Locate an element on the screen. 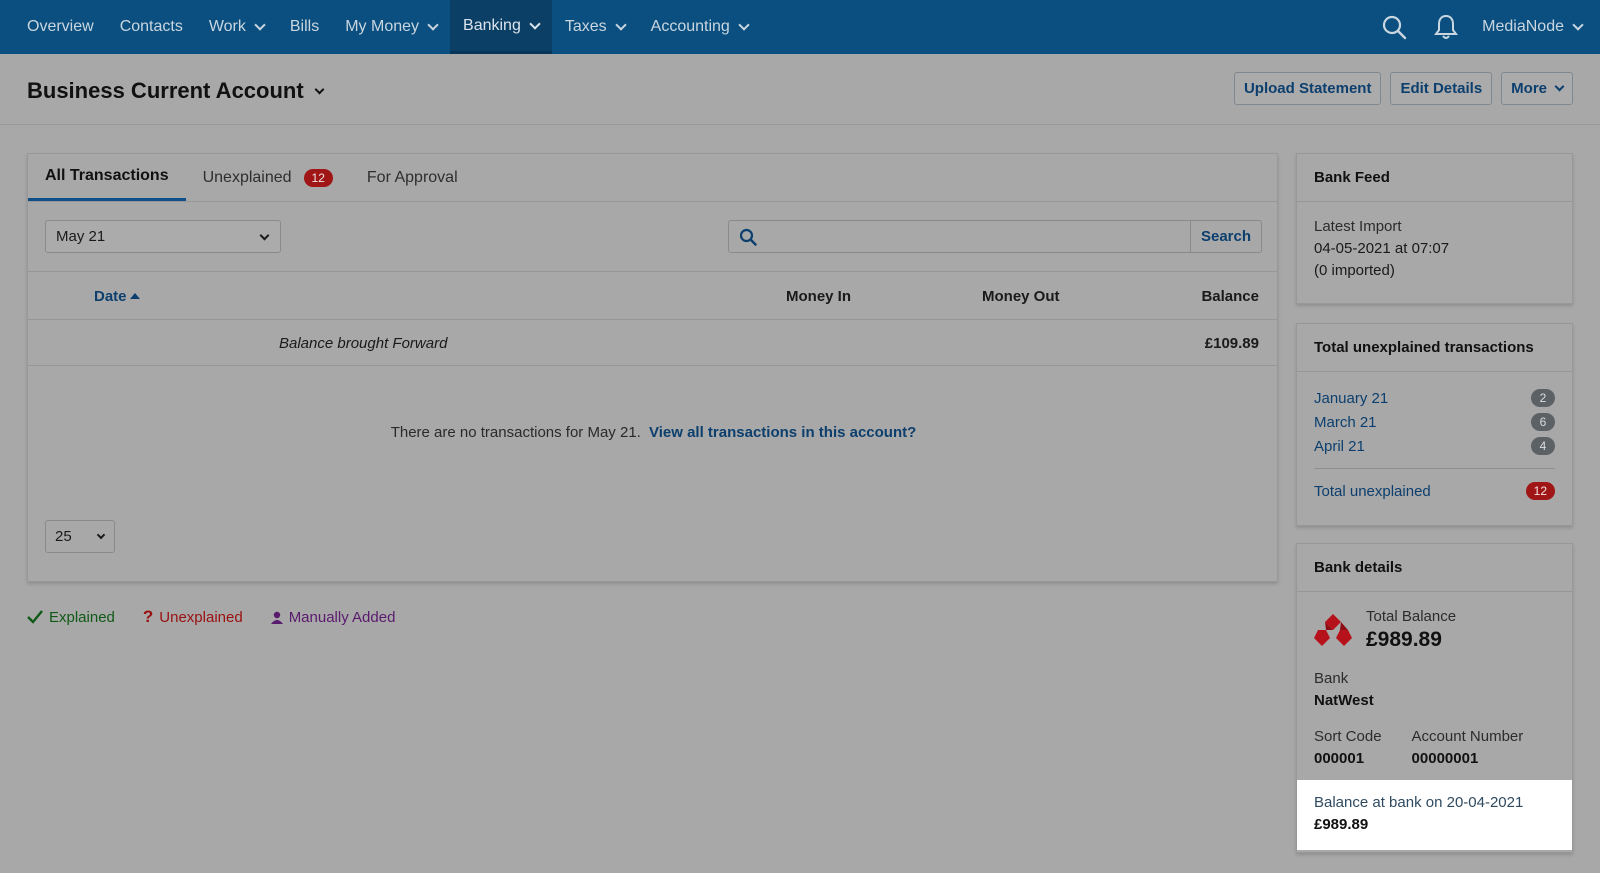 Image resolution: width=1600 pixels, height=873 pixels. tab-unexplained: Unexplained 12 is located at coordinates (268, 177).